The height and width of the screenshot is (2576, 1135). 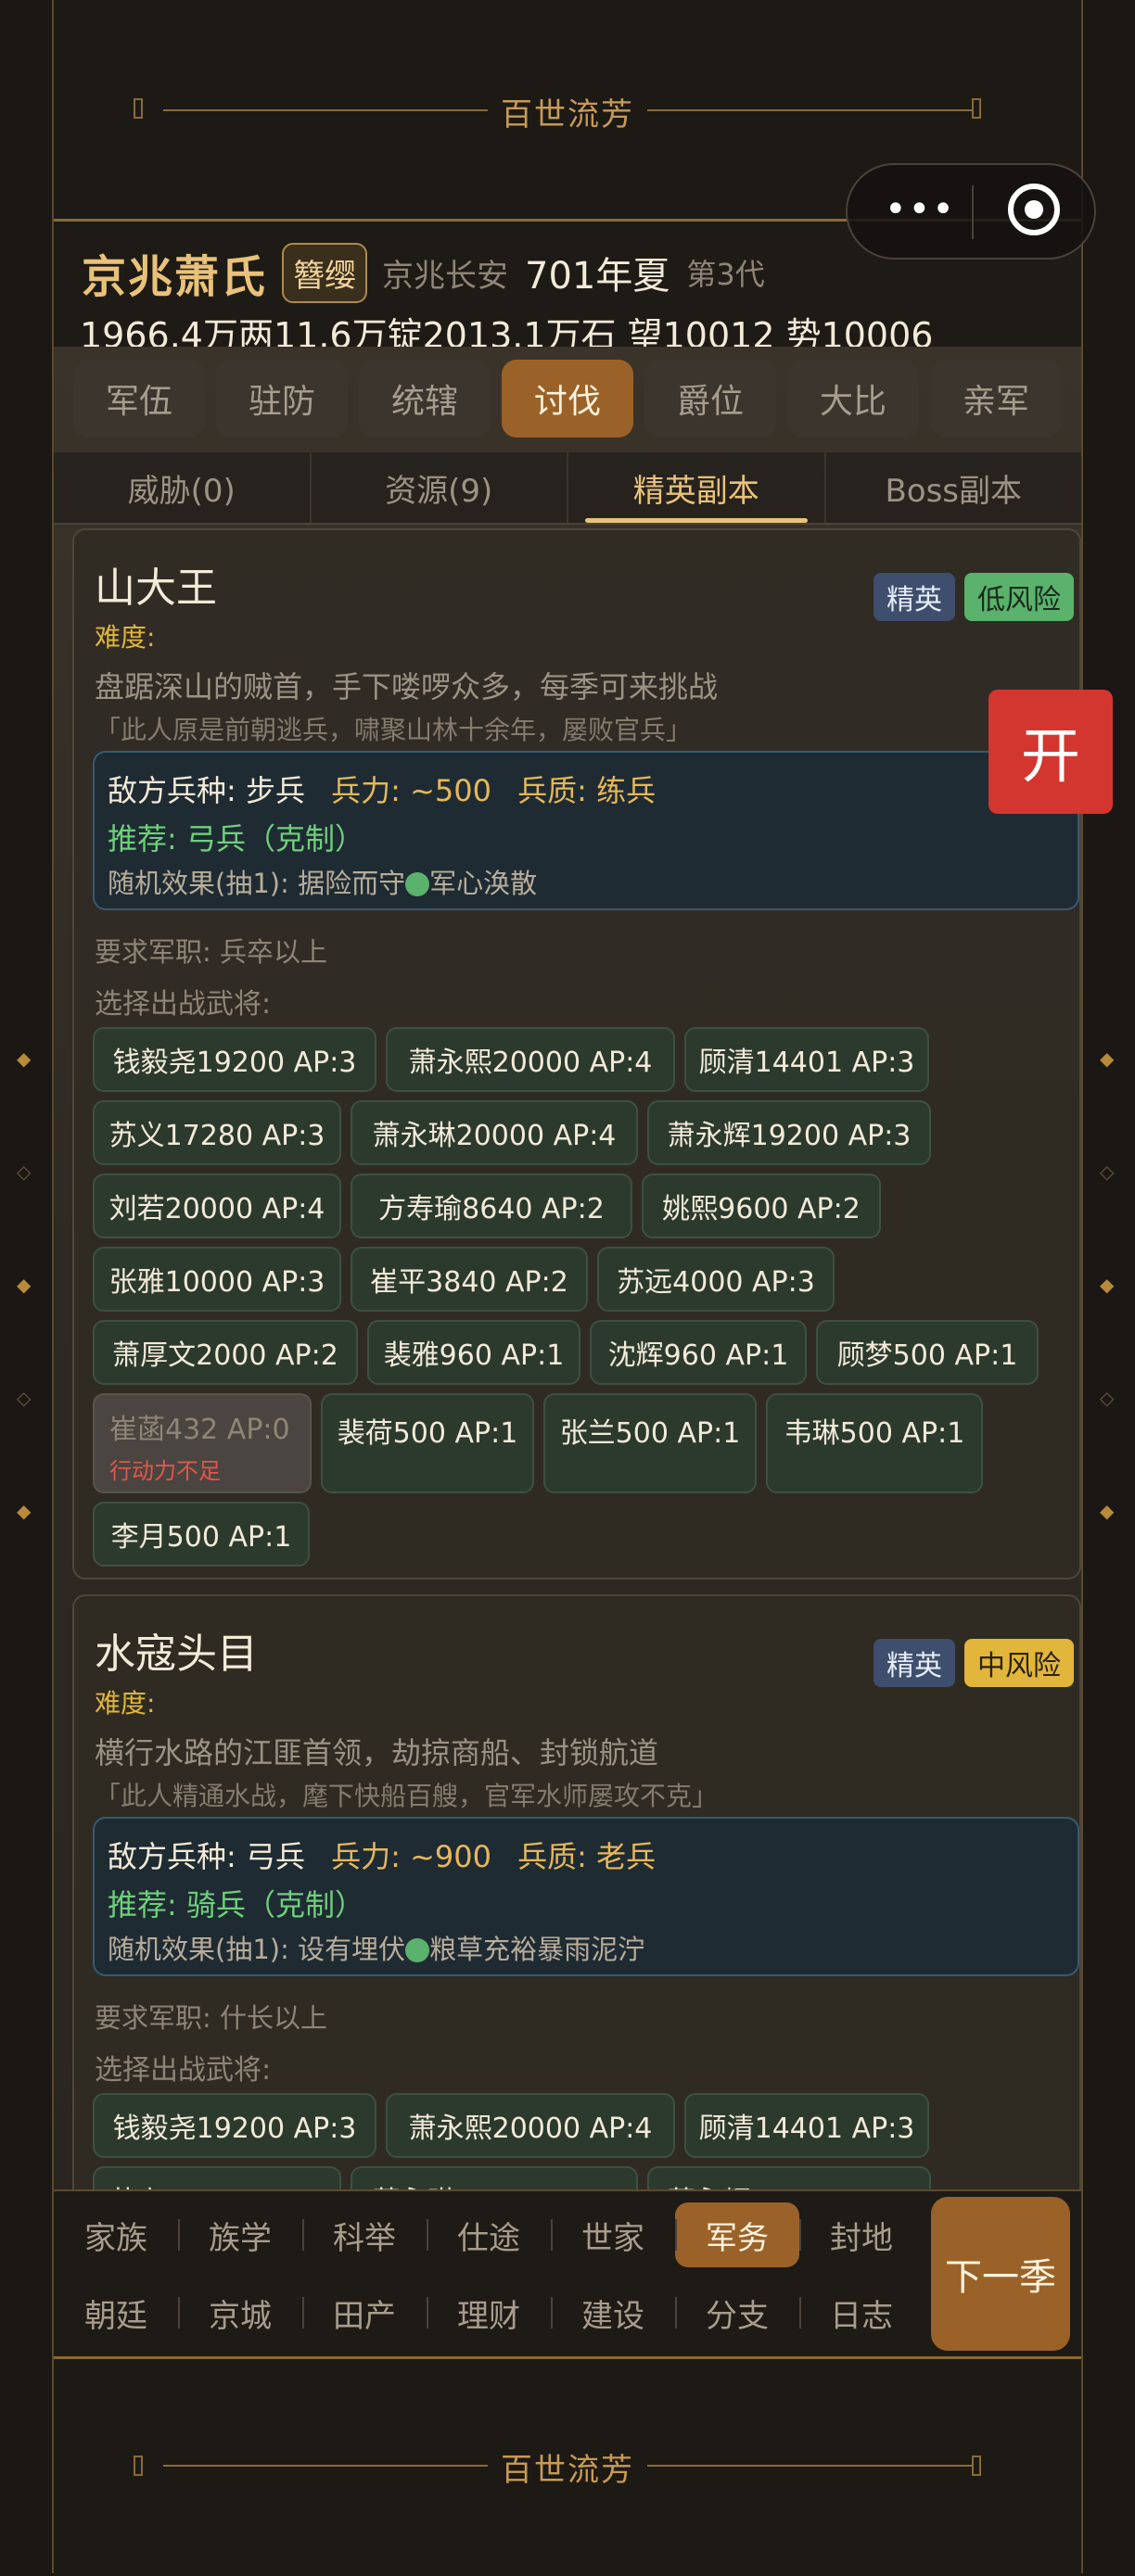 What do you see at coordinates (971, 211) in the screenshot?
I see `miniapp-capsule: •••` at bounding box center [971, 211].